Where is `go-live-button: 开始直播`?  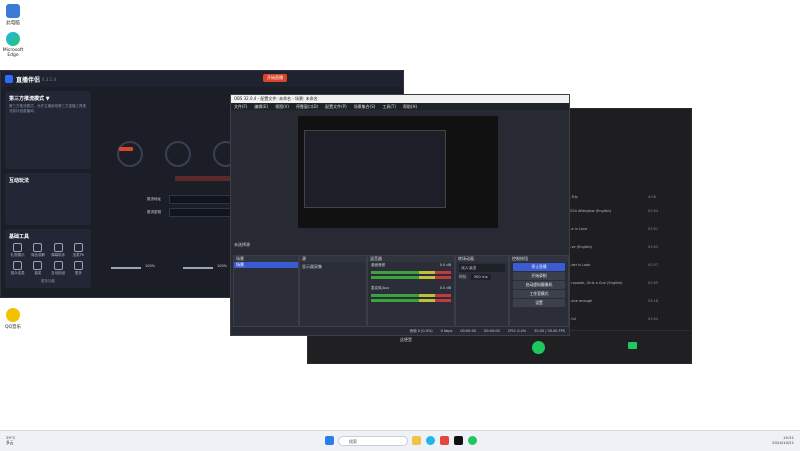 go-live-button: 开始直播 is located at coordinates (275, 78).